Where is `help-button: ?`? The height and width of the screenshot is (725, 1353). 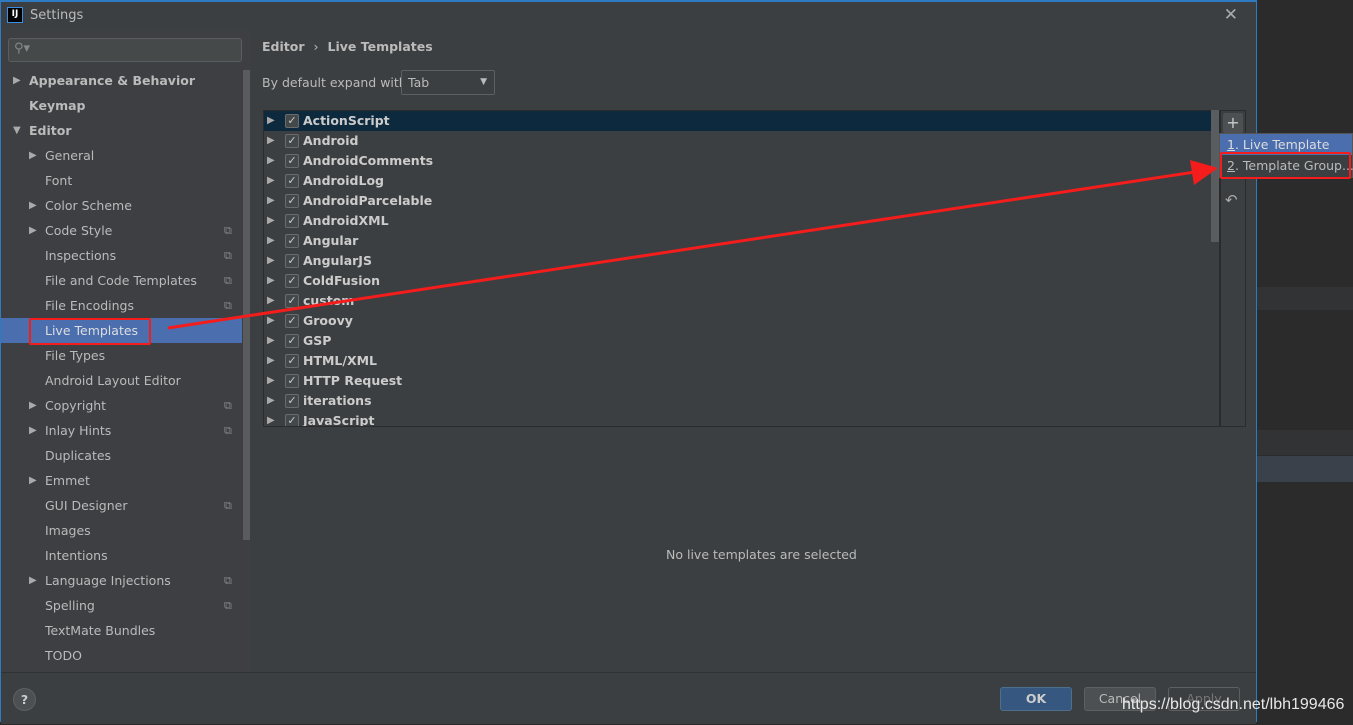
help-button: ? is located at coordinates (24, 699).